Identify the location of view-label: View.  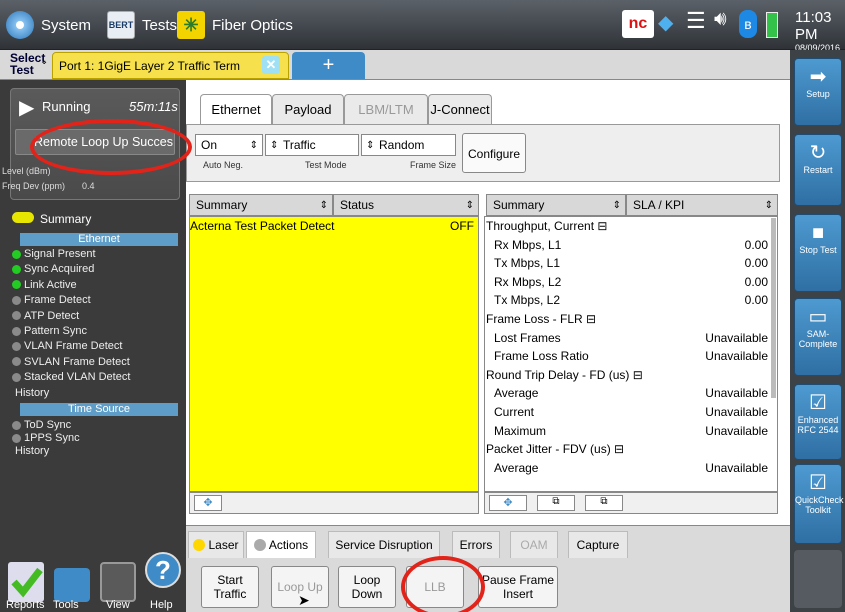
(118, 605).